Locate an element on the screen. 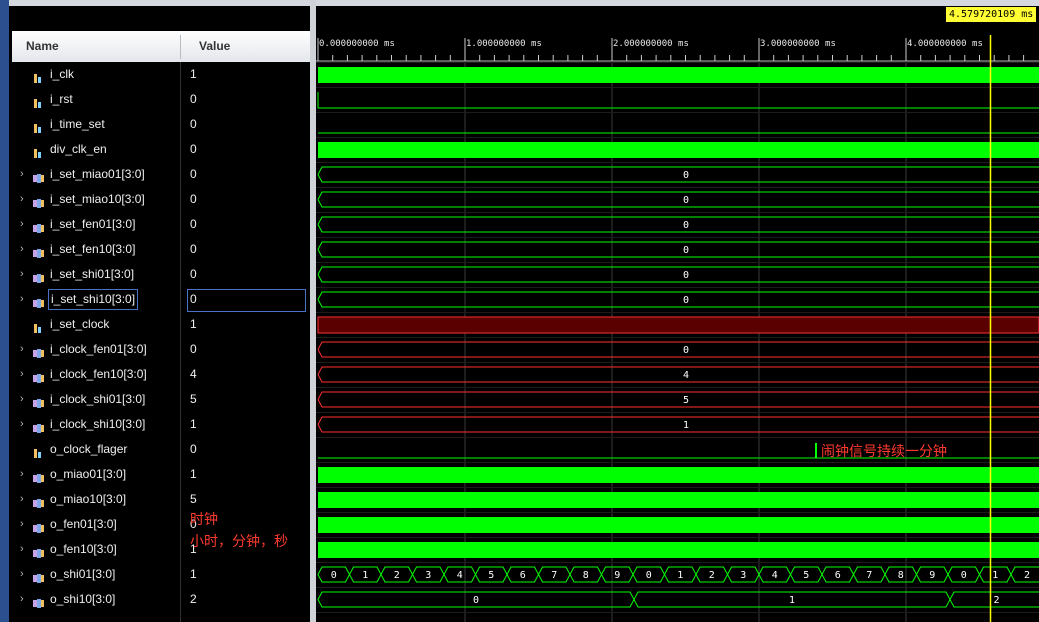  bus-value-label: 6 is located at coordinates (838, 575).